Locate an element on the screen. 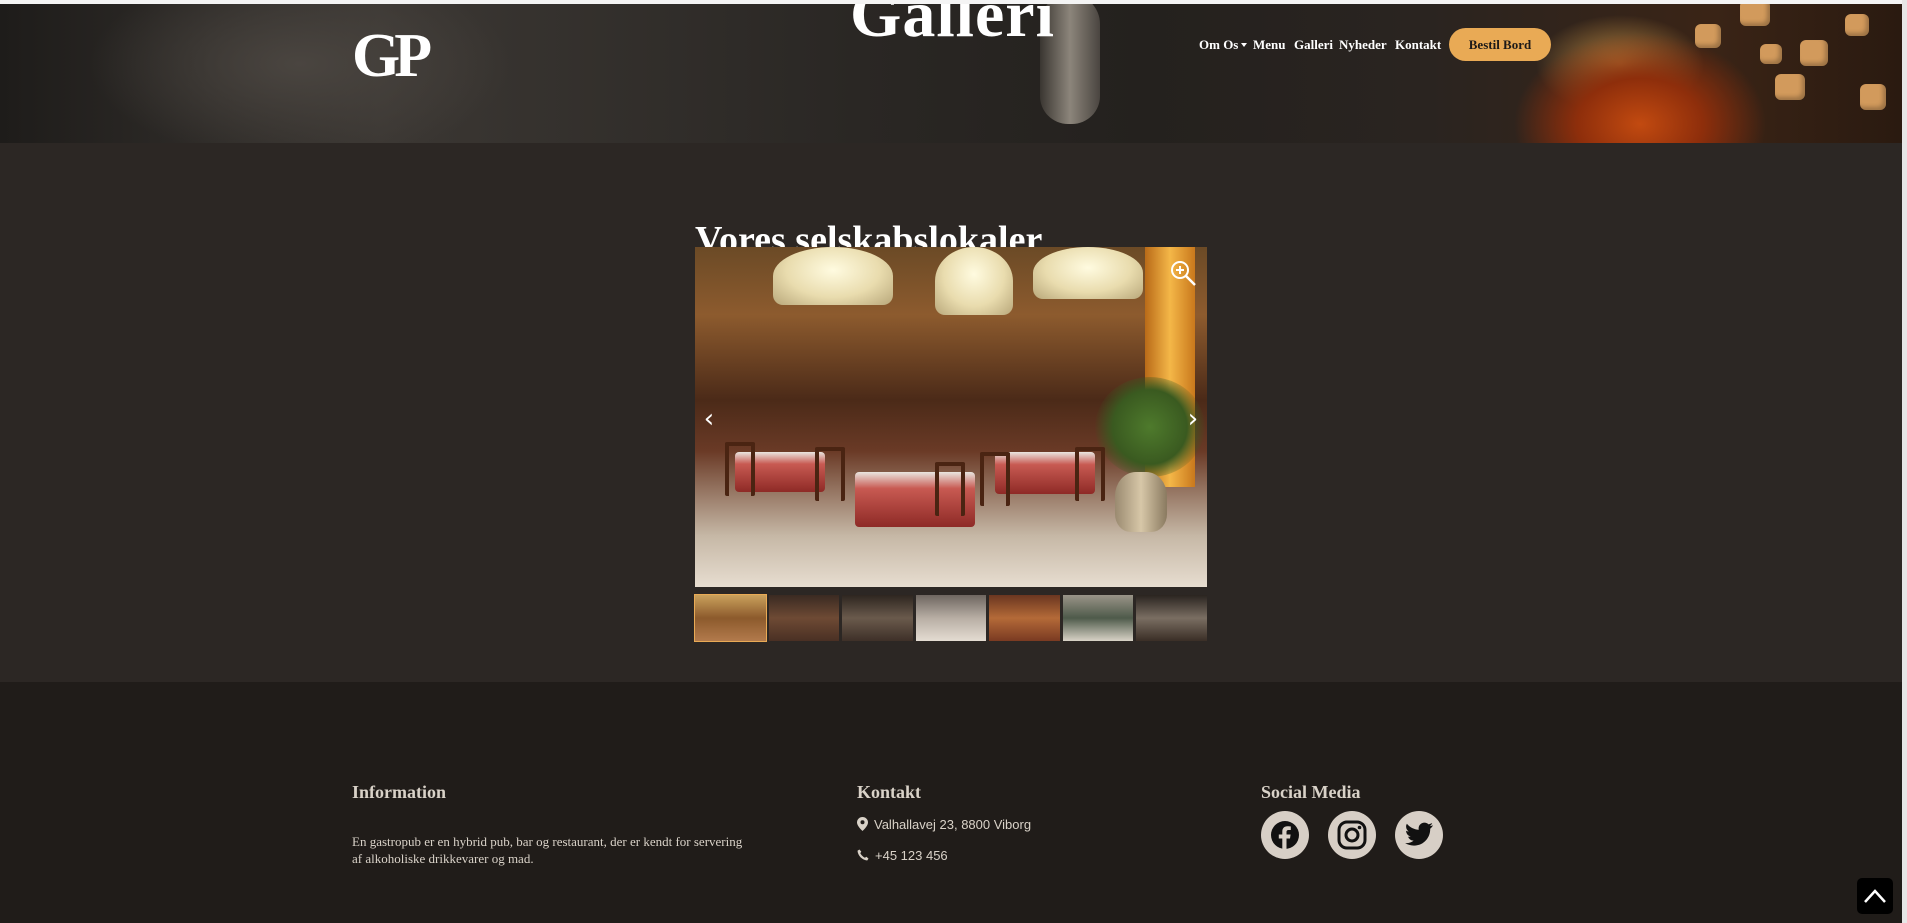 This screenshot has width=1907, height=923. nav-item-menu: Menu is located at coordinates (1269, 45).